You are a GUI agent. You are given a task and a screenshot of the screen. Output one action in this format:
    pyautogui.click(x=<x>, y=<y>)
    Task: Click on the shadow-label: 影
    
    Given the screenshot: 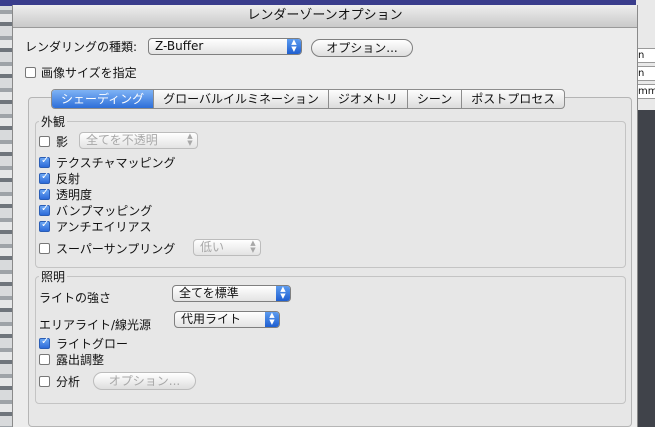 What is the action you would take?
    pyautogui.click(x=62, y=142)
    